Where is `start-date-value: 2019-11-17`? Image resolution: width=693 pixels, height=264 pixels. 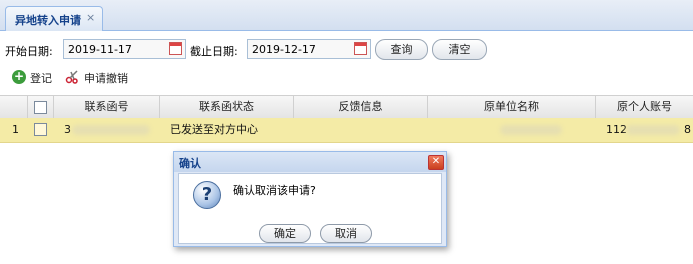 start-date-value: 2019-11-17 is located at coordinates (100, 49).